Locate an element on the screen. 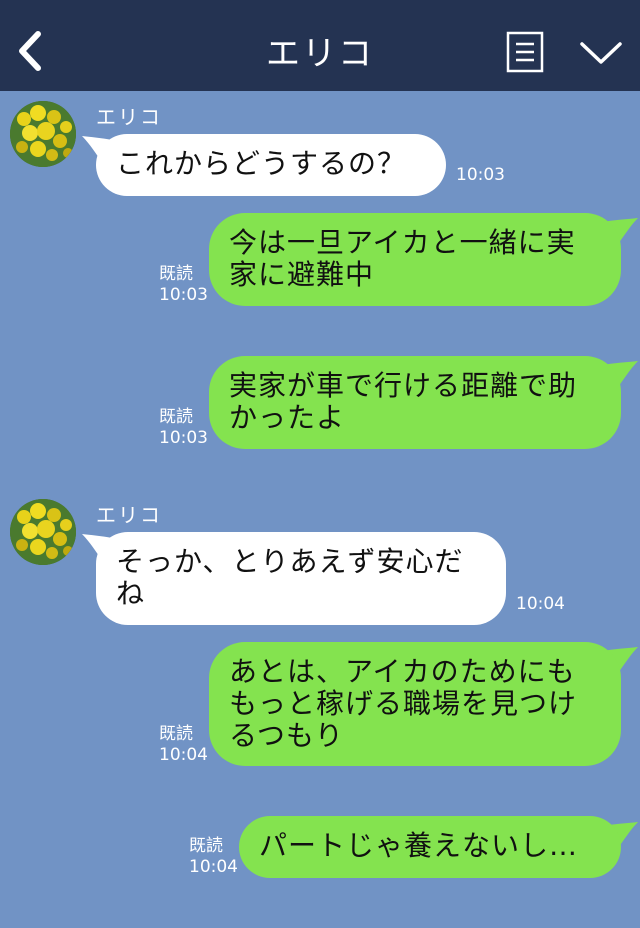  chat-title: エリコ is located at coordinates (320, 54).